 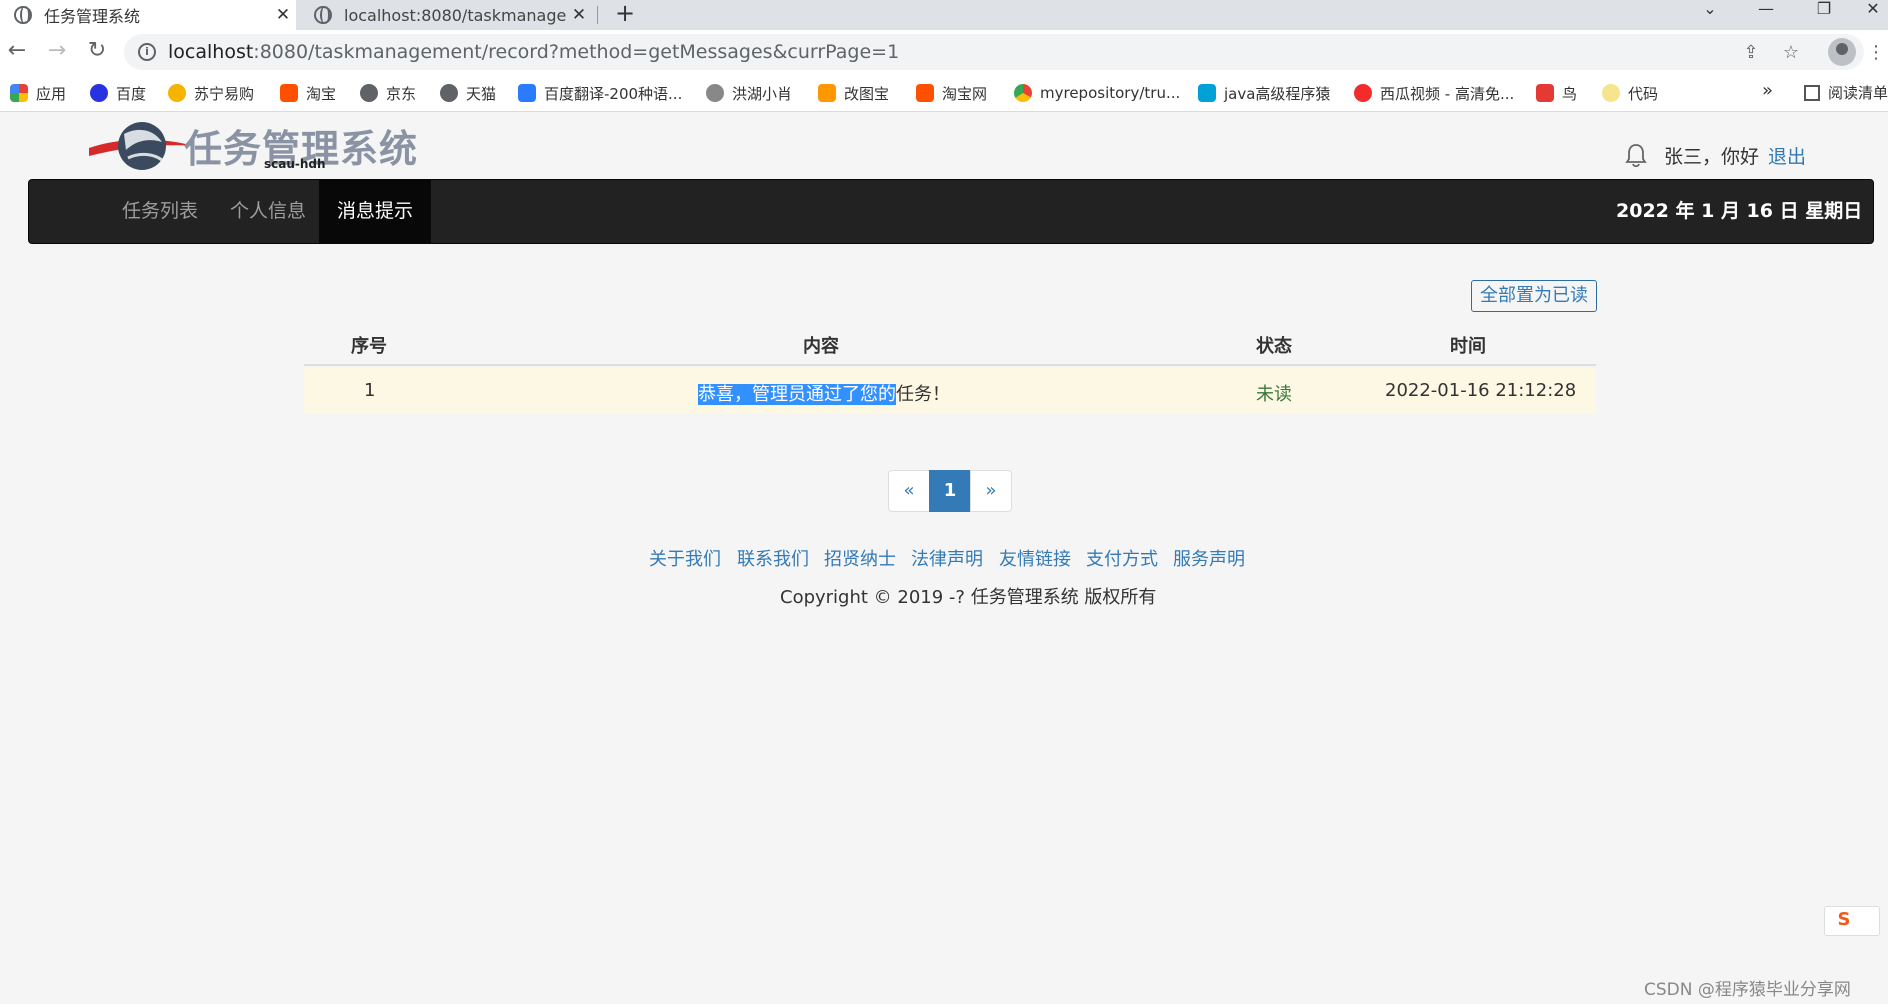 What do you see at coordinates (370, 390) in the screenshot?
I see `message-index: 1` at bounding box center [370, 390].